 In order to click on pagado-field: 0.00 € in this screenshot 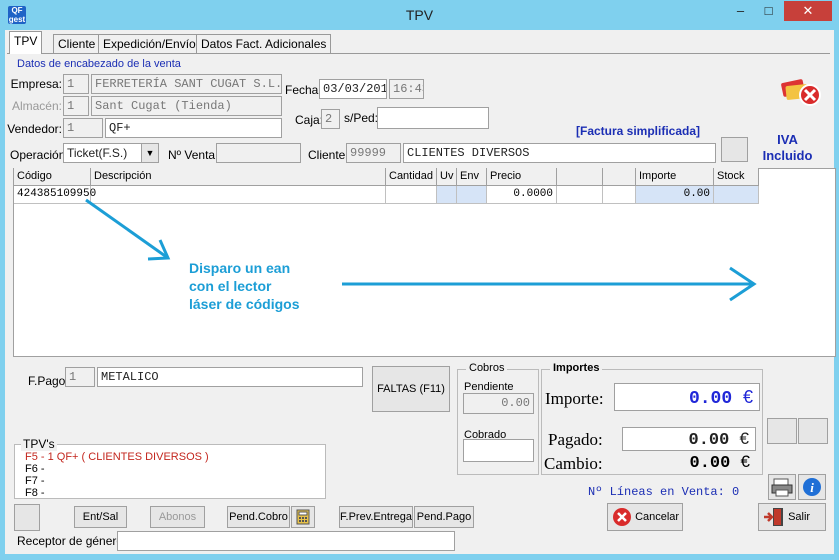, I will do `click(689, 439)`.